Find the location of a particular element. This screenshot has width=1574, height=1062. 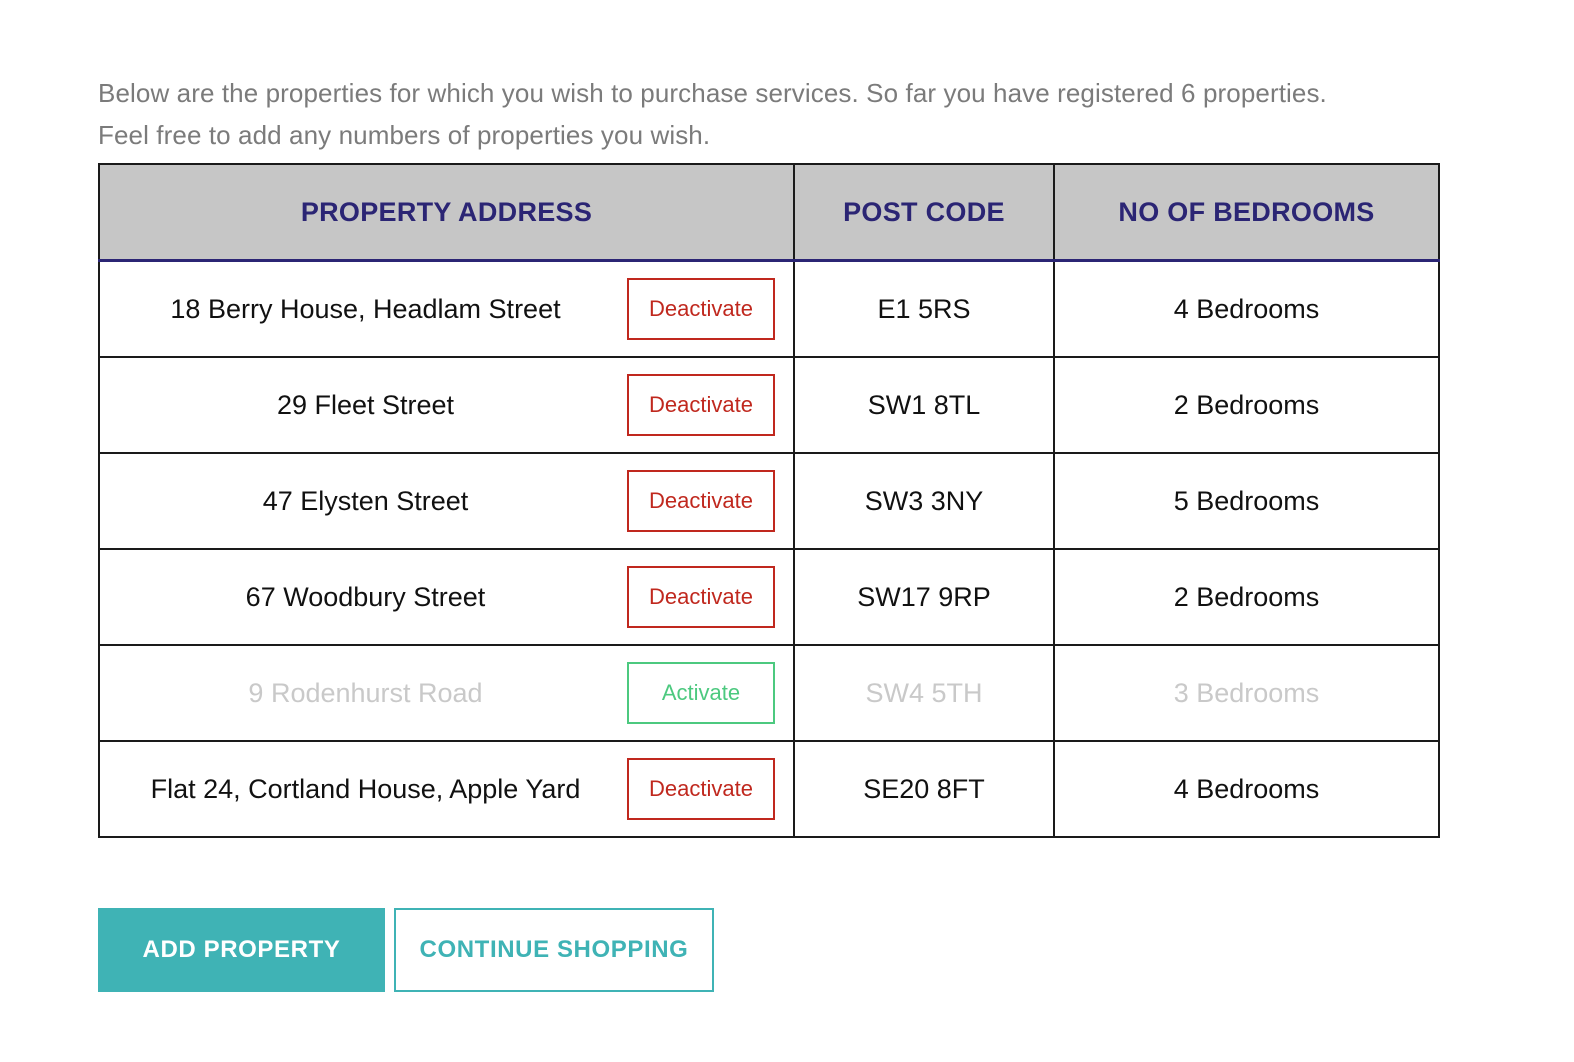

address-cell-content: 47 Elysten Street Deactivate is located at coordinates (446, 501).